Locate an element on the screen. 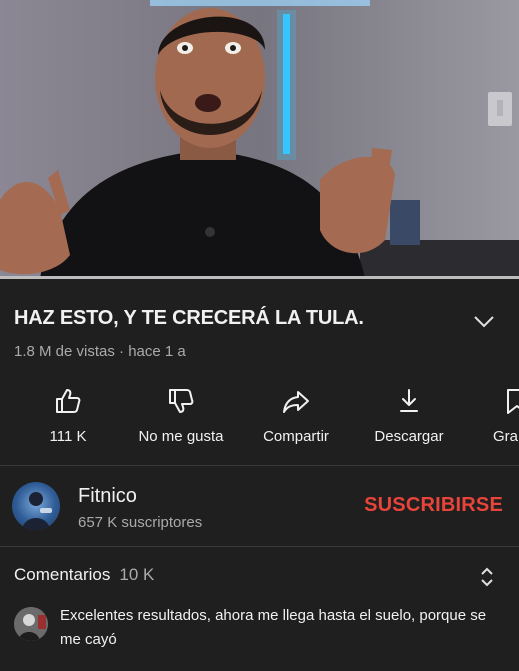 The width and height of the screenshot is (519, 671). dislike-label: No me gusta is located at coordinates (181, 436).